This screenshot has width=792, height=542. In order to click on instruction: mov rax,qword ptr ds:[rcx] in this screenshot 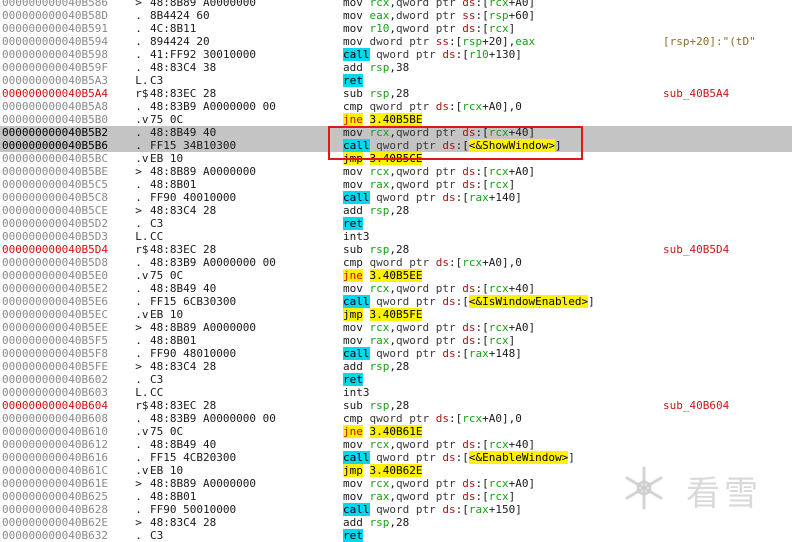, I will do `click(429, 340)`.